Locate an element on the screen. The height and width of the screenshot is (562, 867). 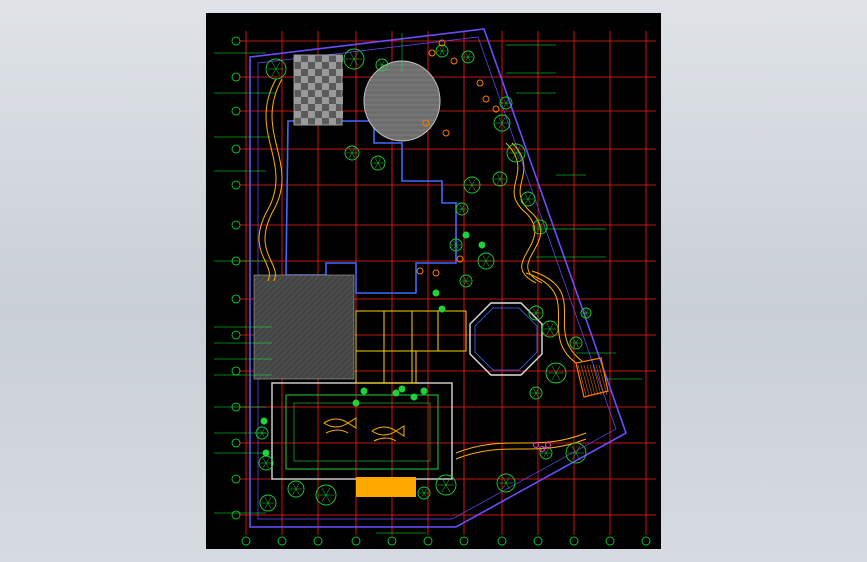
pool-inner is located at coordinates (362, 432).